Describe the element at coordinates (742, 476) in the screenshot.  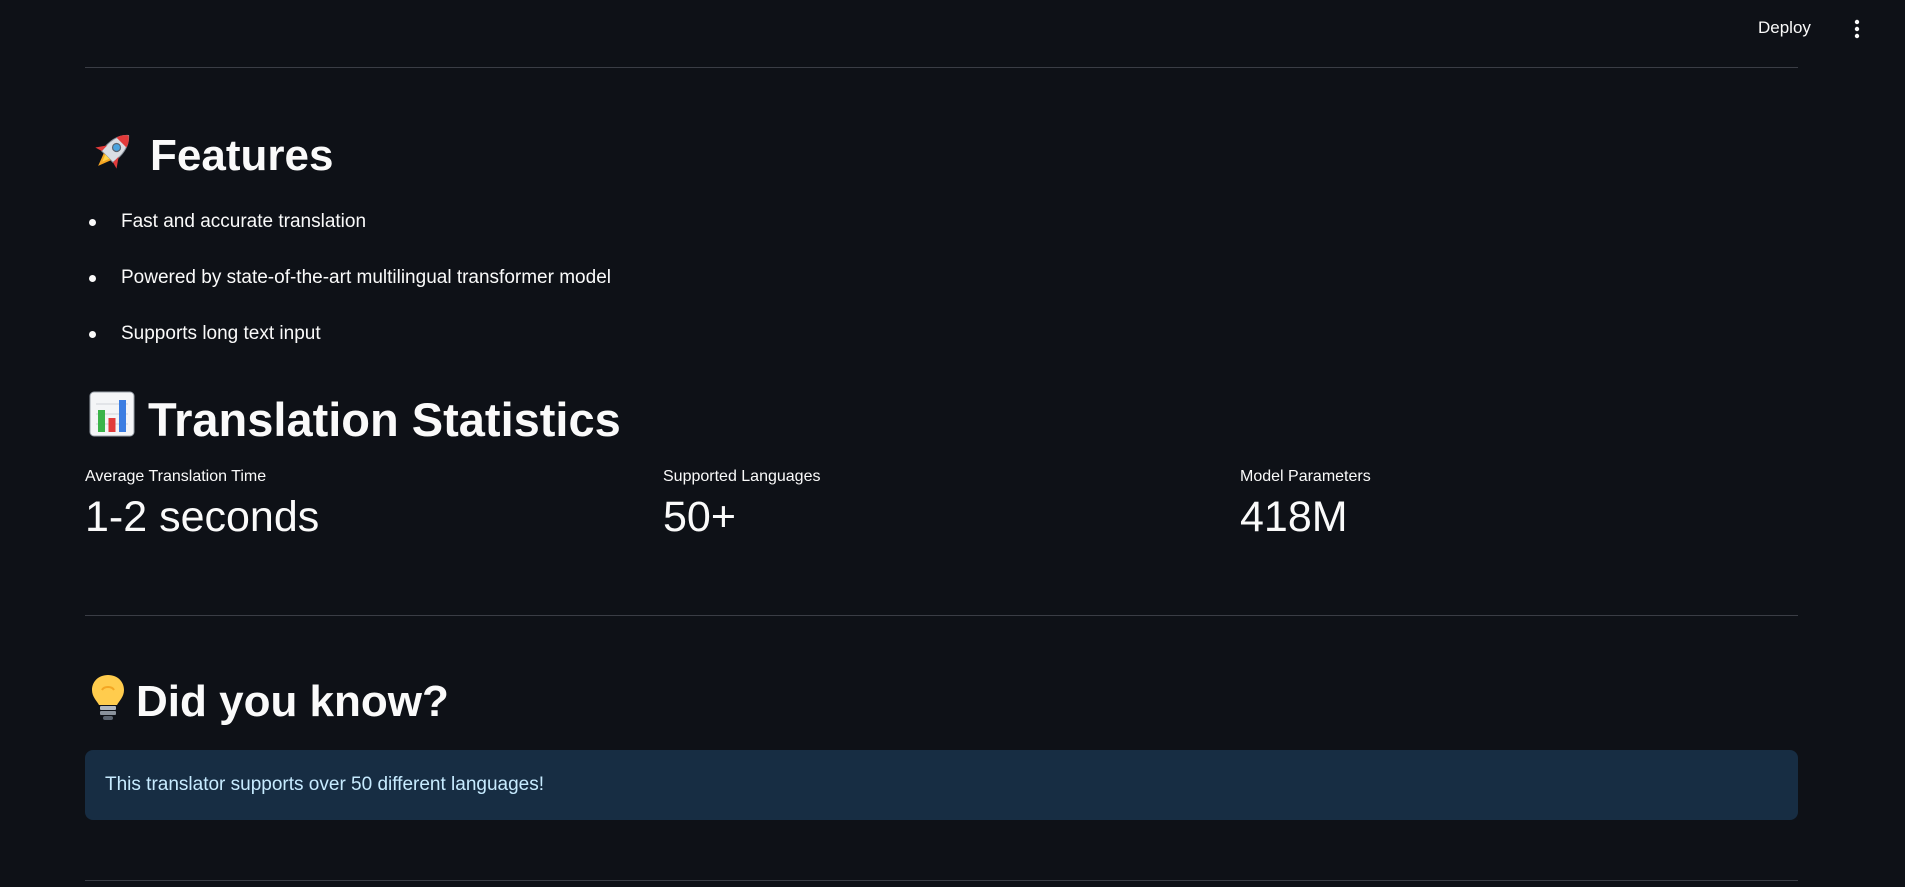
I see `metric-label: Supported Languages` at that location.